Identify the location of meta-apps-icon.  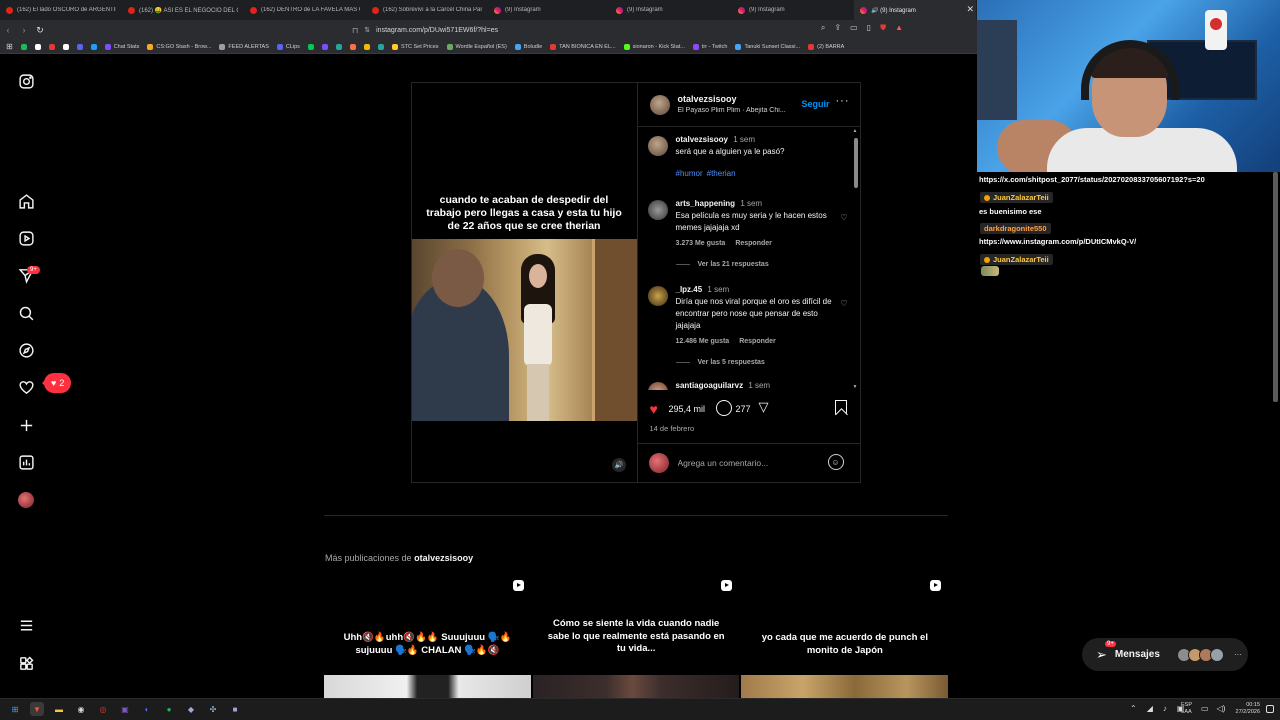
(26, 663).